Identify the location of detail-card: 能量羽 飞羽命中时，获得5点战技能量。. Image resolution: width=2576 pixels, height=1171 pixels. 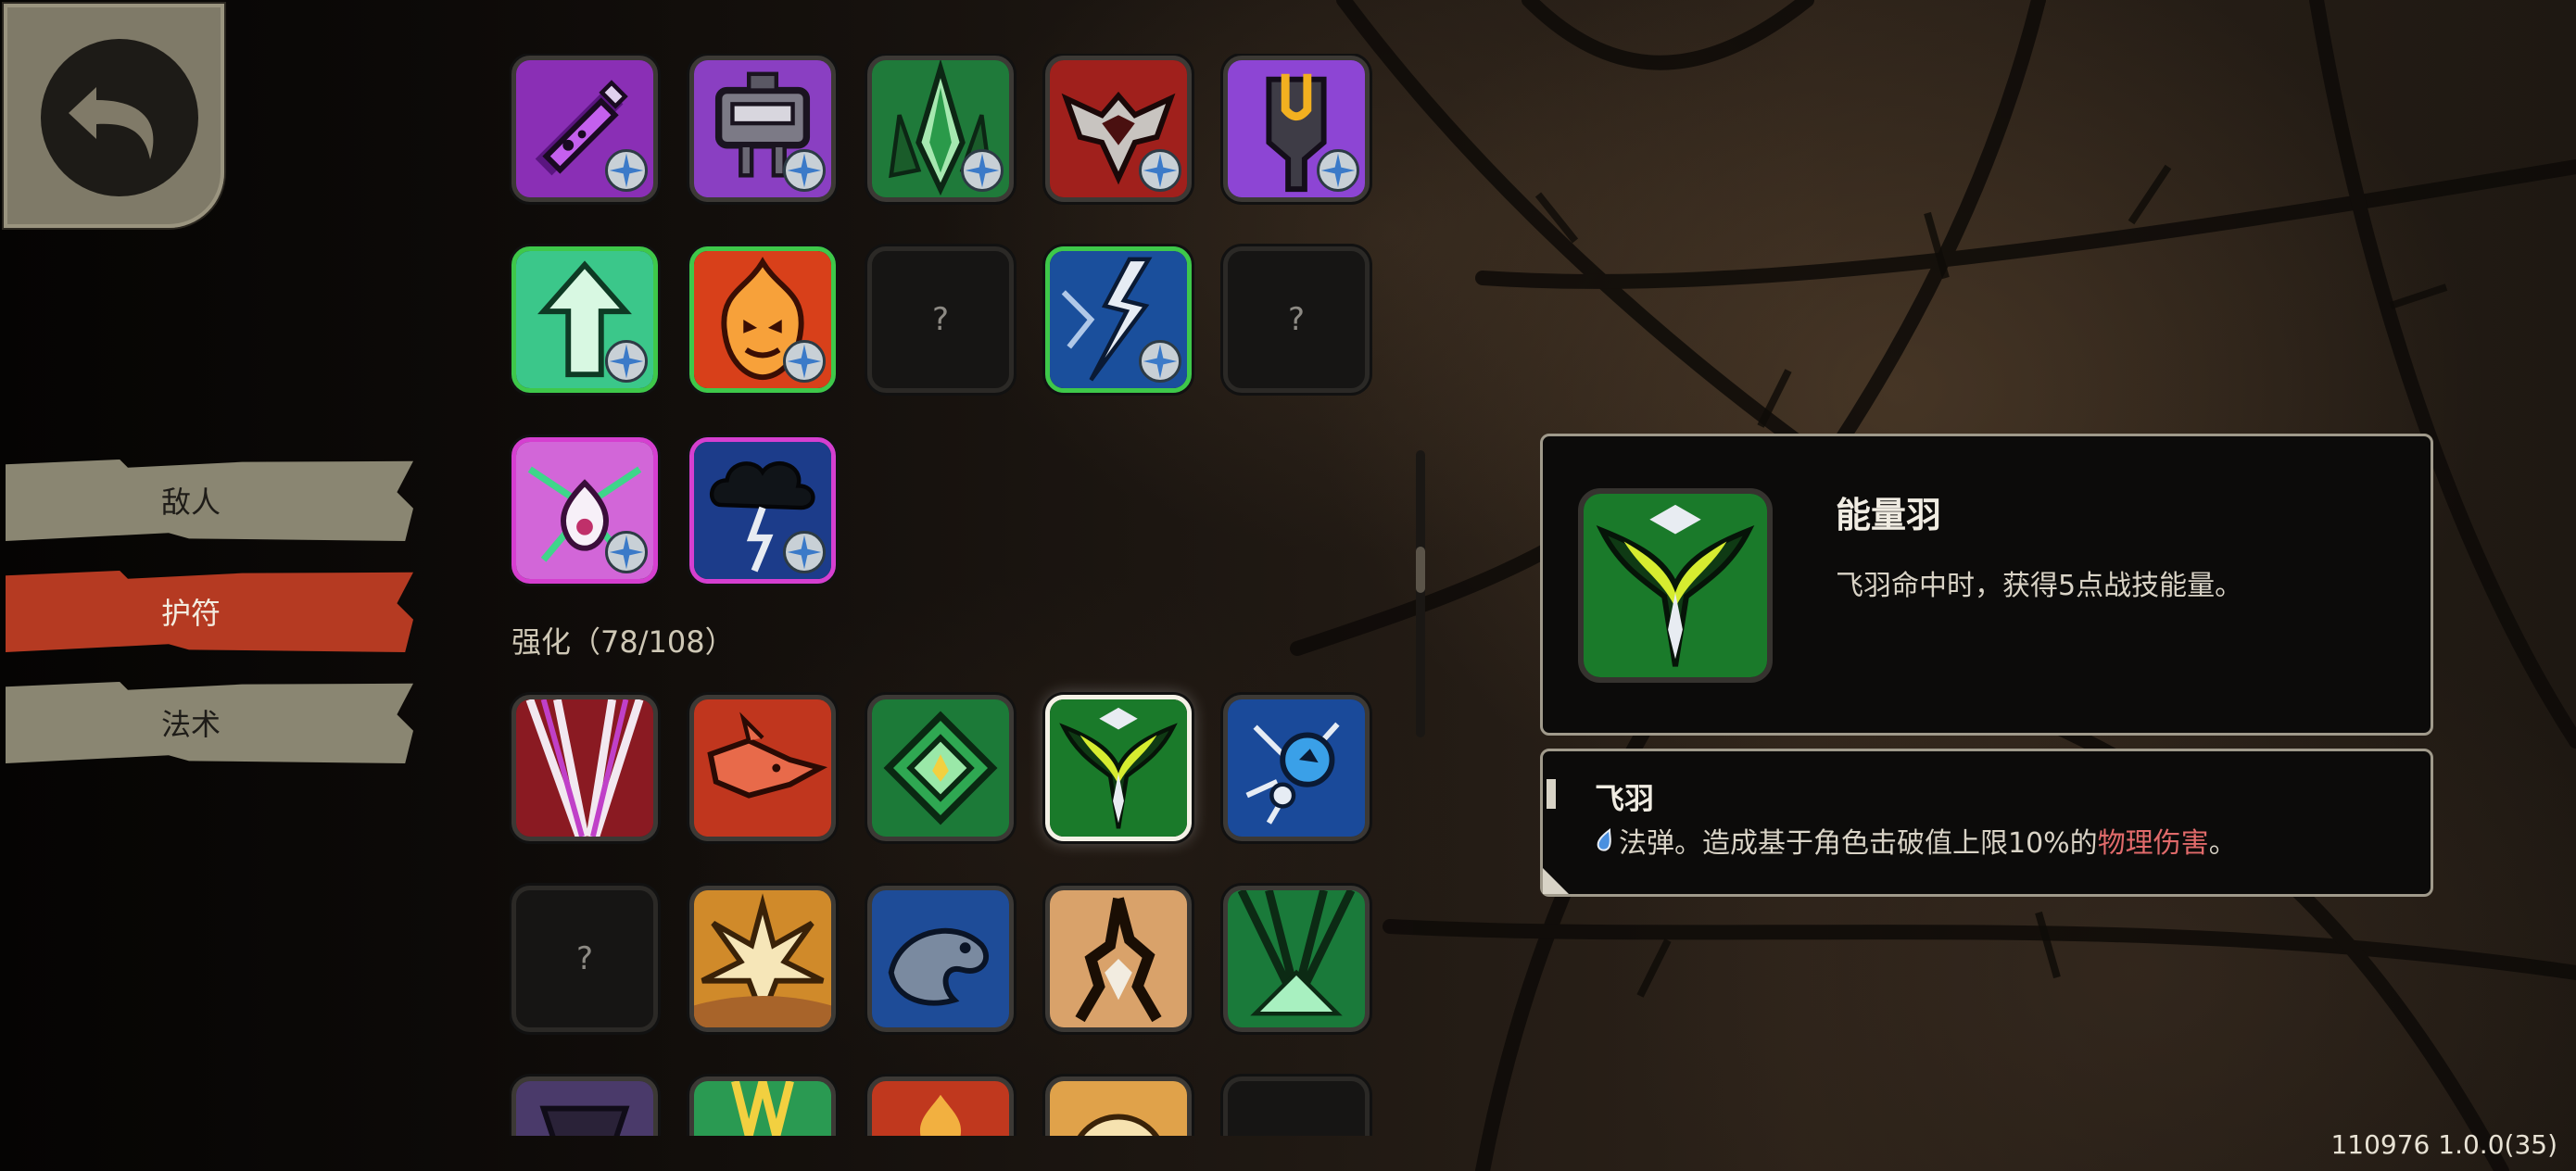
(1986, 585).